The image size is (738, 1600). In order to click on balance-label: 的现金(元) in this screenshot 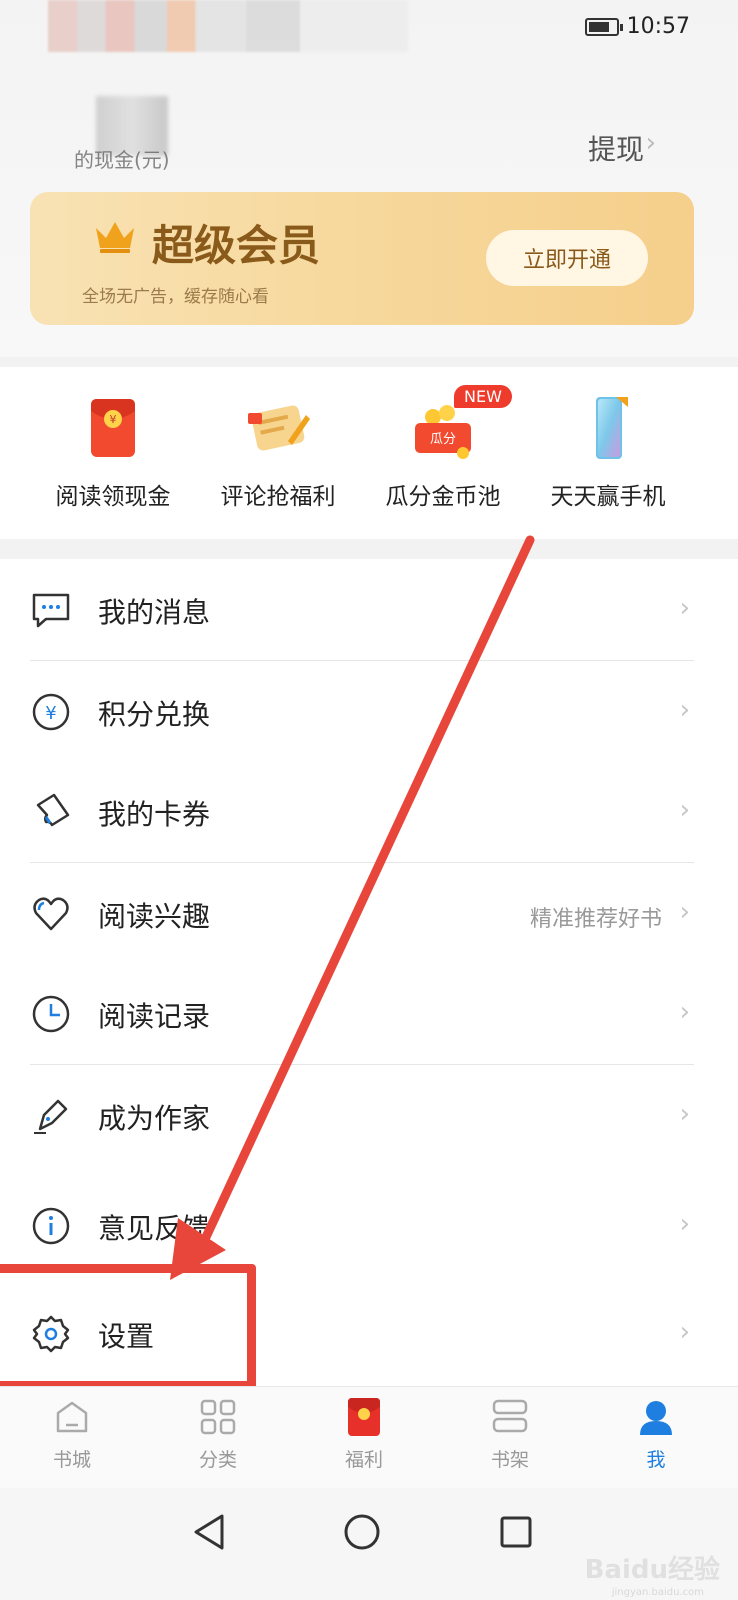, I will do `click(122, 160)`.